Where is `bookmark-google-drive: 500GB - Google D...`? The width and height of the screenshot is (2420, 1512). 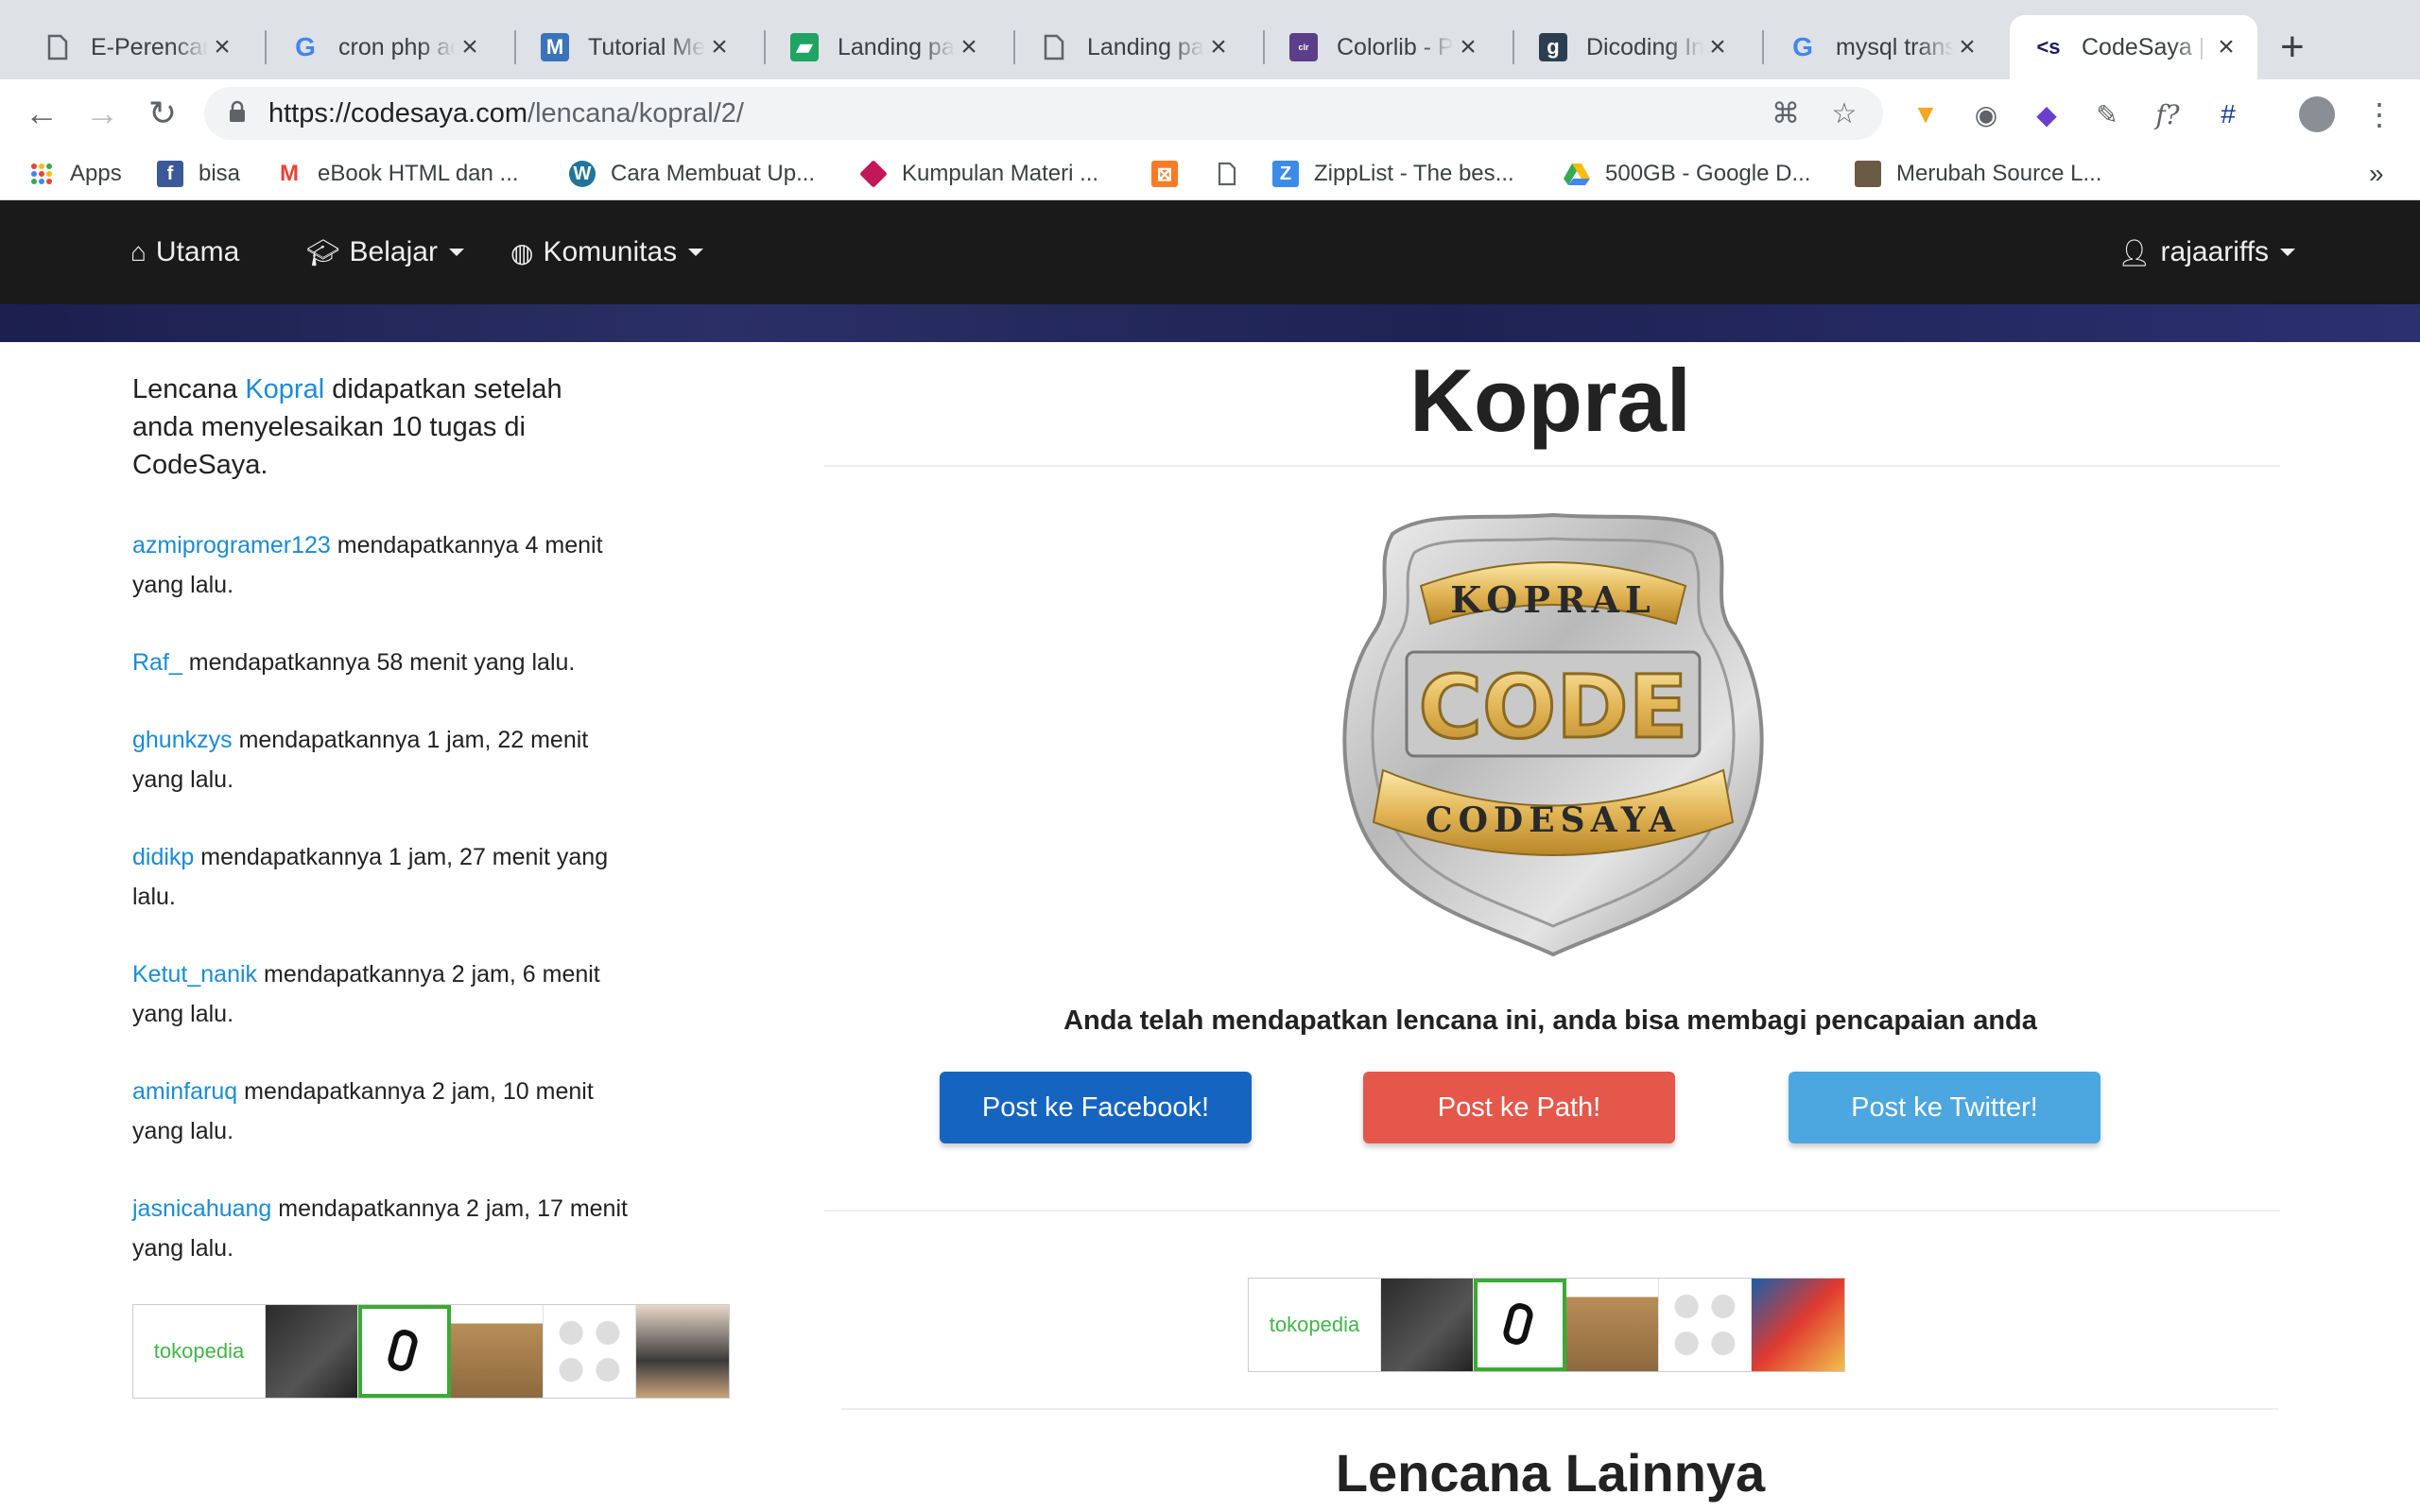
bookmark-google-drive: 500GB - Google D... is located at coordinates (1687, 174).